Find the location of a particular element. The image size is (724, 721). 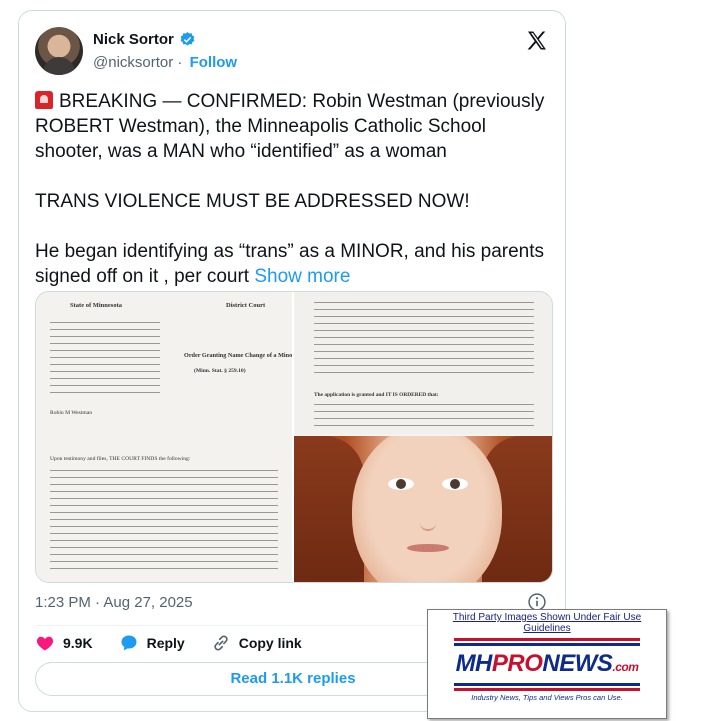

reply-button: Reply is located at coordinates (152, 643).